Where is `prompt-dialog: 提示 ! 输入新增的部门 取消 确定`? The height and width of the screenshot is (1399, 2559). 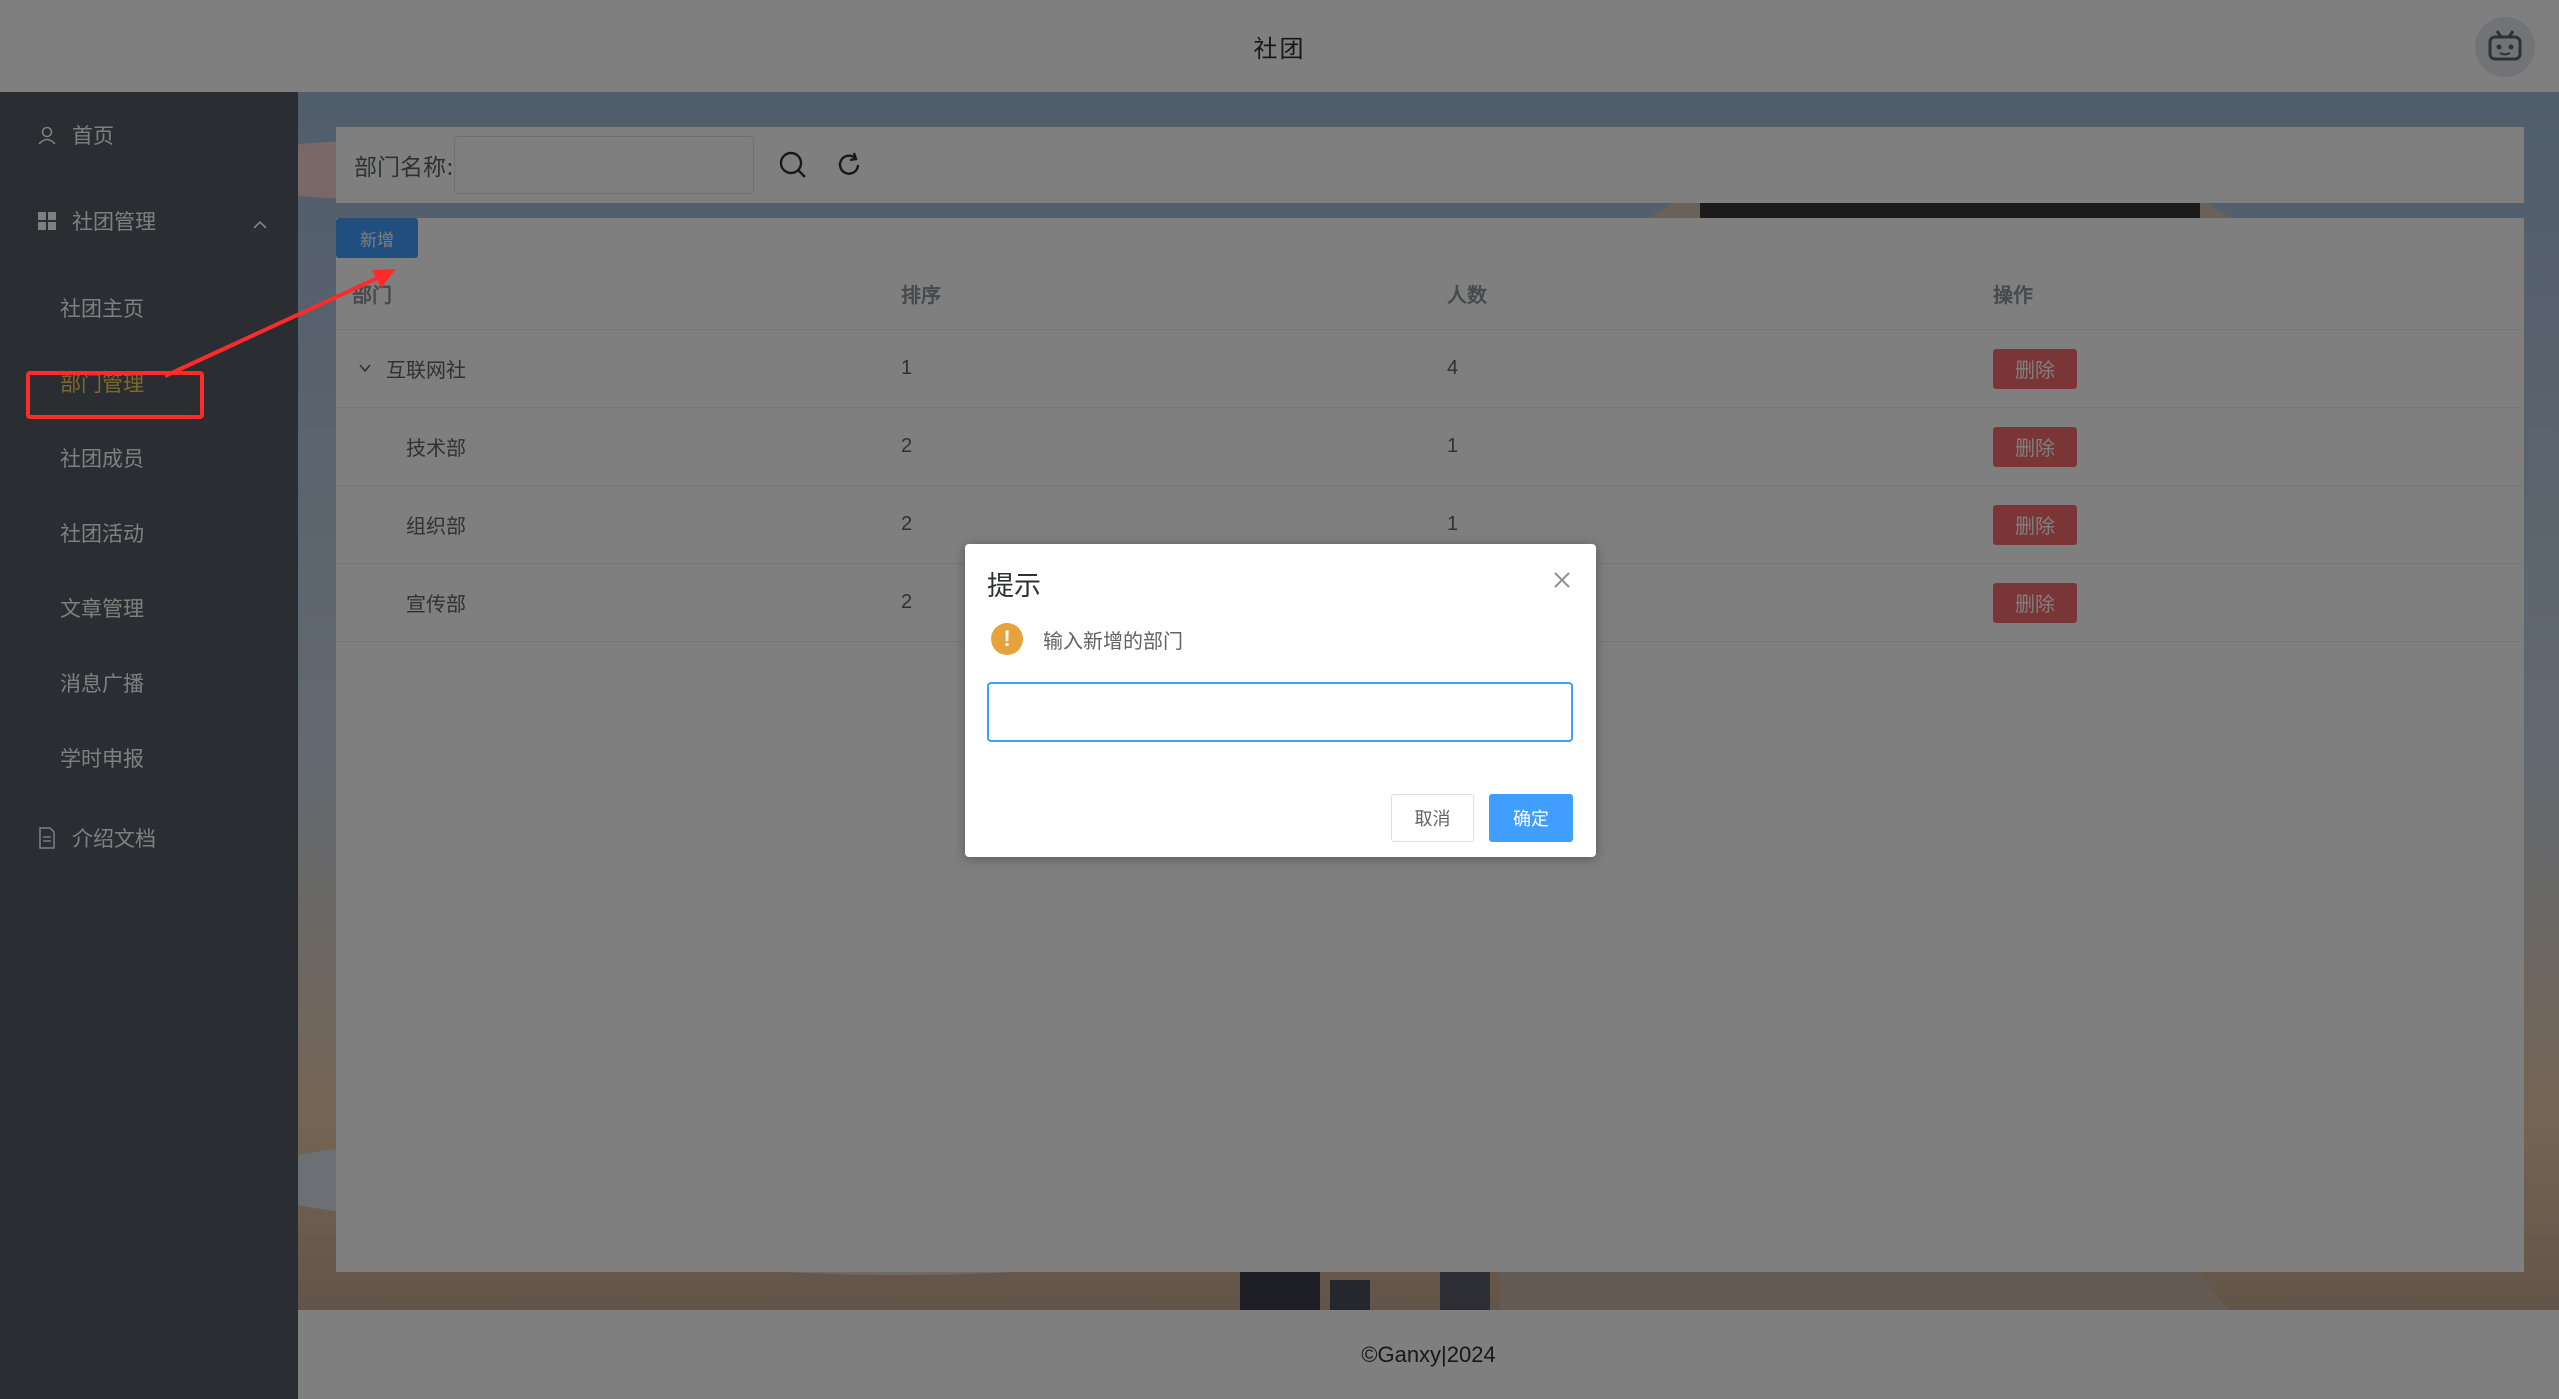
prompt-dialog: 提示 ! 输入新增的部门 取消 确定 is located at coordinates (1280, 700).